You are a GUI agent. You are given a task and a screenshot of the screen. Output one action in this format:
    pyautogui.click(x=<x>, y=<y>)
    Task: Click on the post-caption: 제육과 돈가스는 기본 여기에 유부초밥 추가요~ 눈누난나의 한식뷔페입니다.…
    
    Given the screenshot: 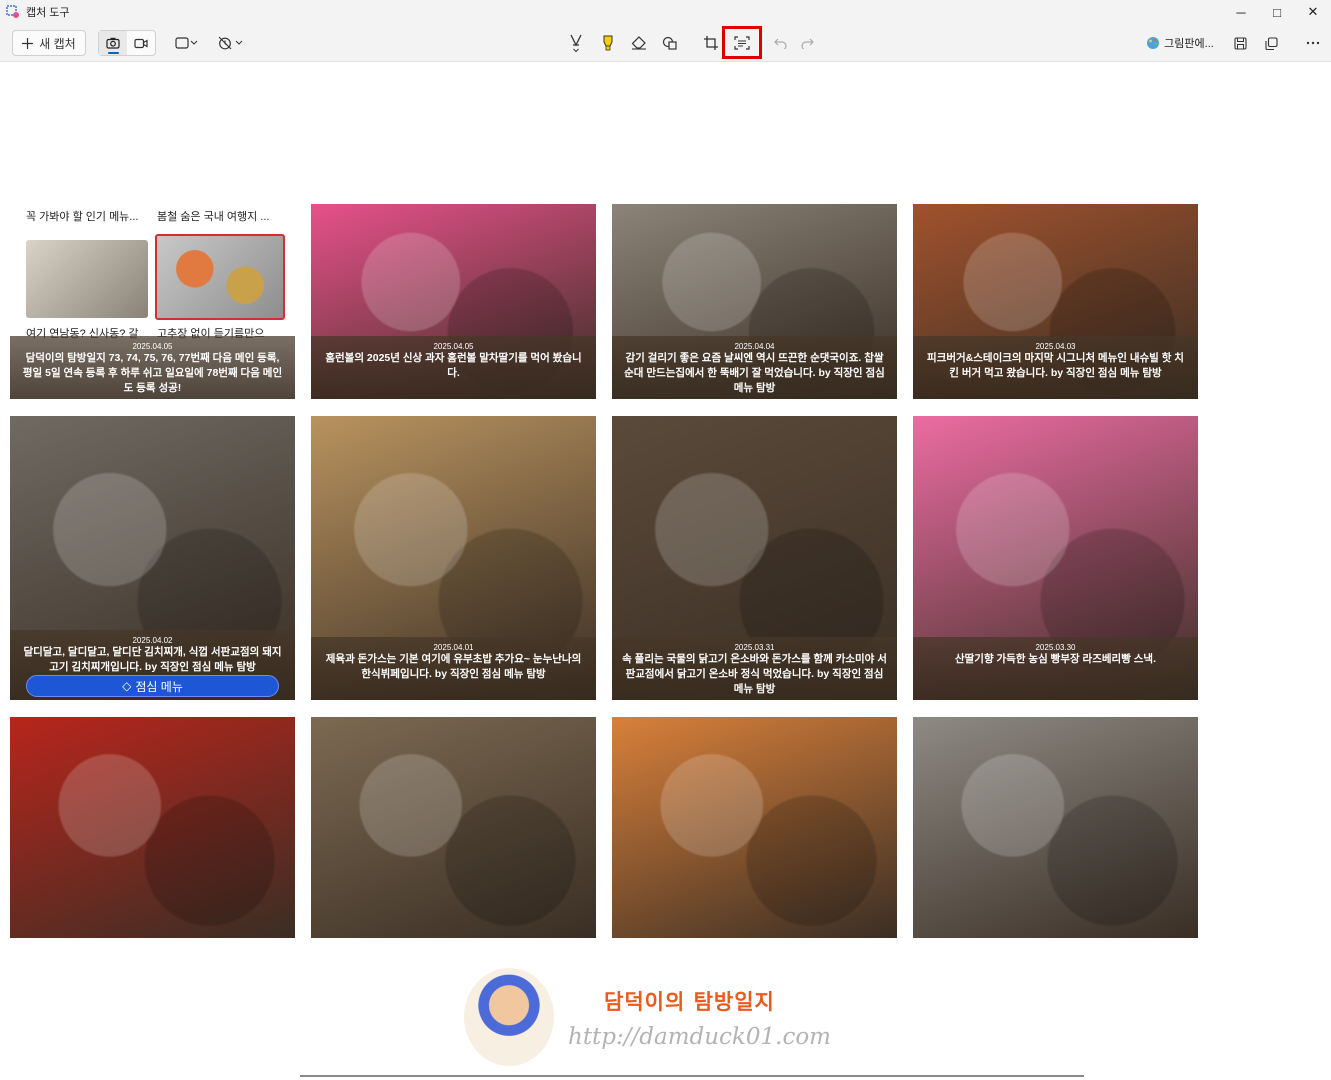 What is the action you would take?
    pyautogui.click(x=453, y=666)
    